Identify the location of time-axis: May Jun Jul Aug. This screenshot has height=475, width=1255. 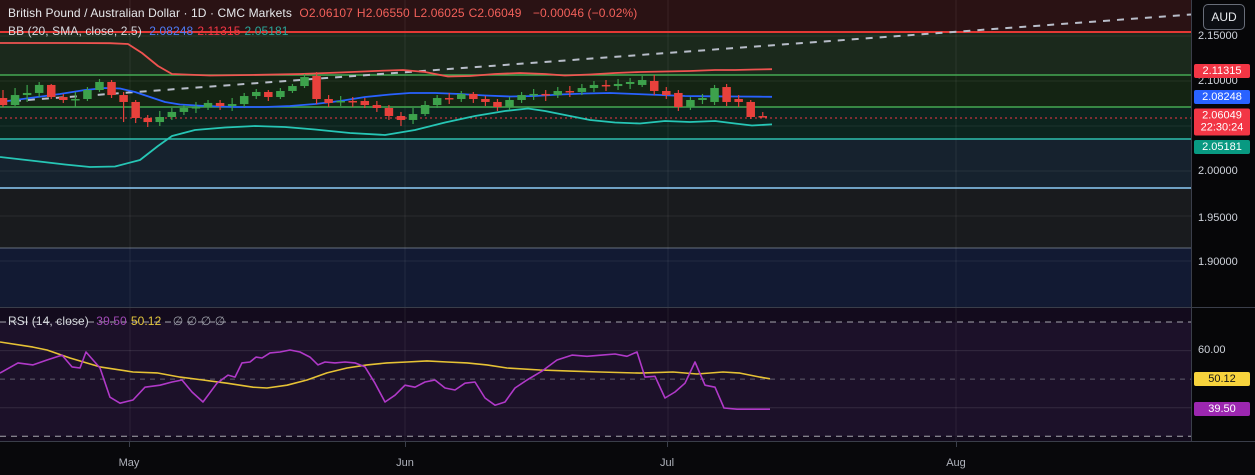
(627, 458).